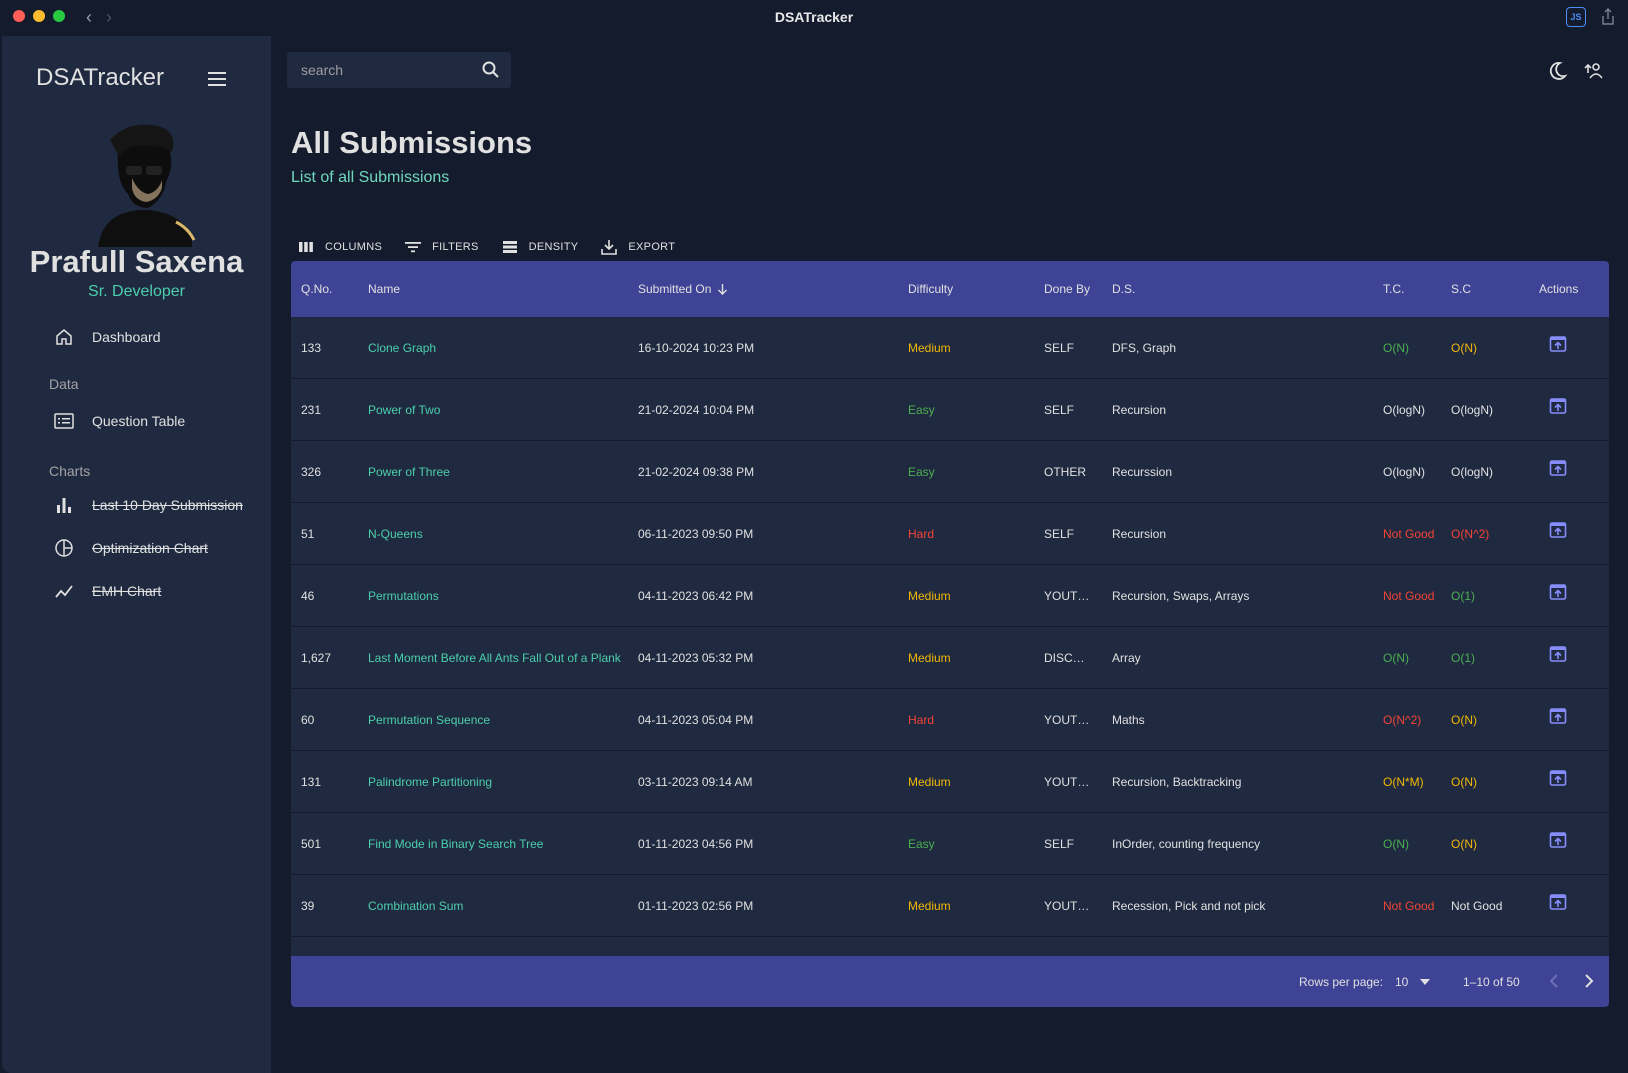 This screenshot has width=1628, height=1073. Describe the element at coordinates (1472, 472) in the screenshot. I see `cell-sc: O(logN)` at that location.